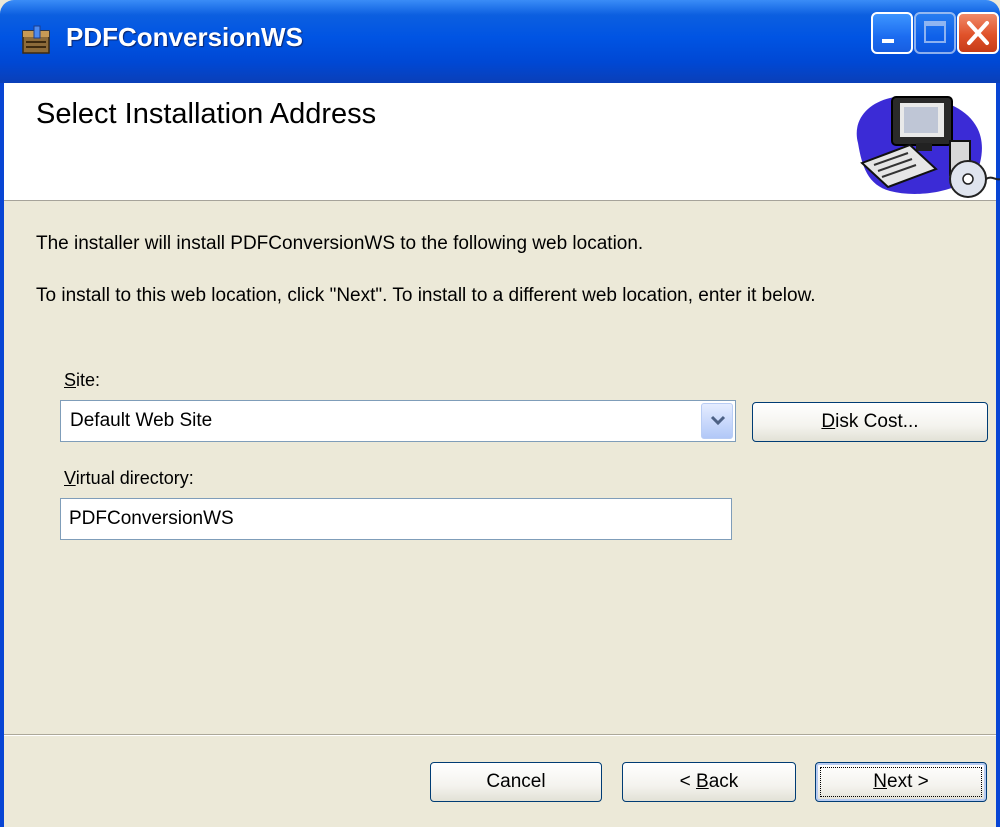 Image resolution: width=1000 pixels, height=827 pixels. I want to click on chevron-down-icon, so click(718, 420).